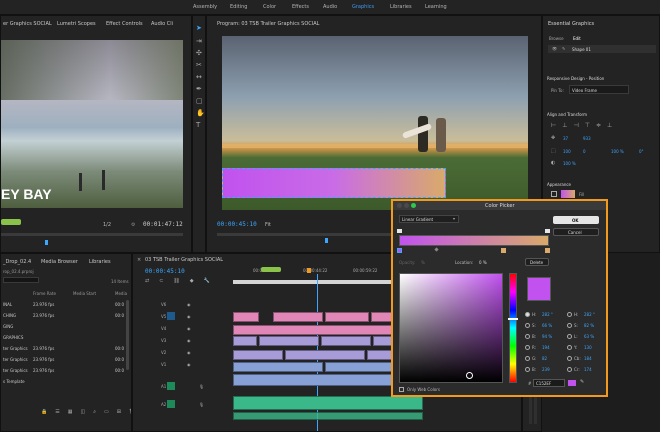 This screenshot has height=432, width=660. I want to click on workspace-audio: Audio, so click(330, 7).